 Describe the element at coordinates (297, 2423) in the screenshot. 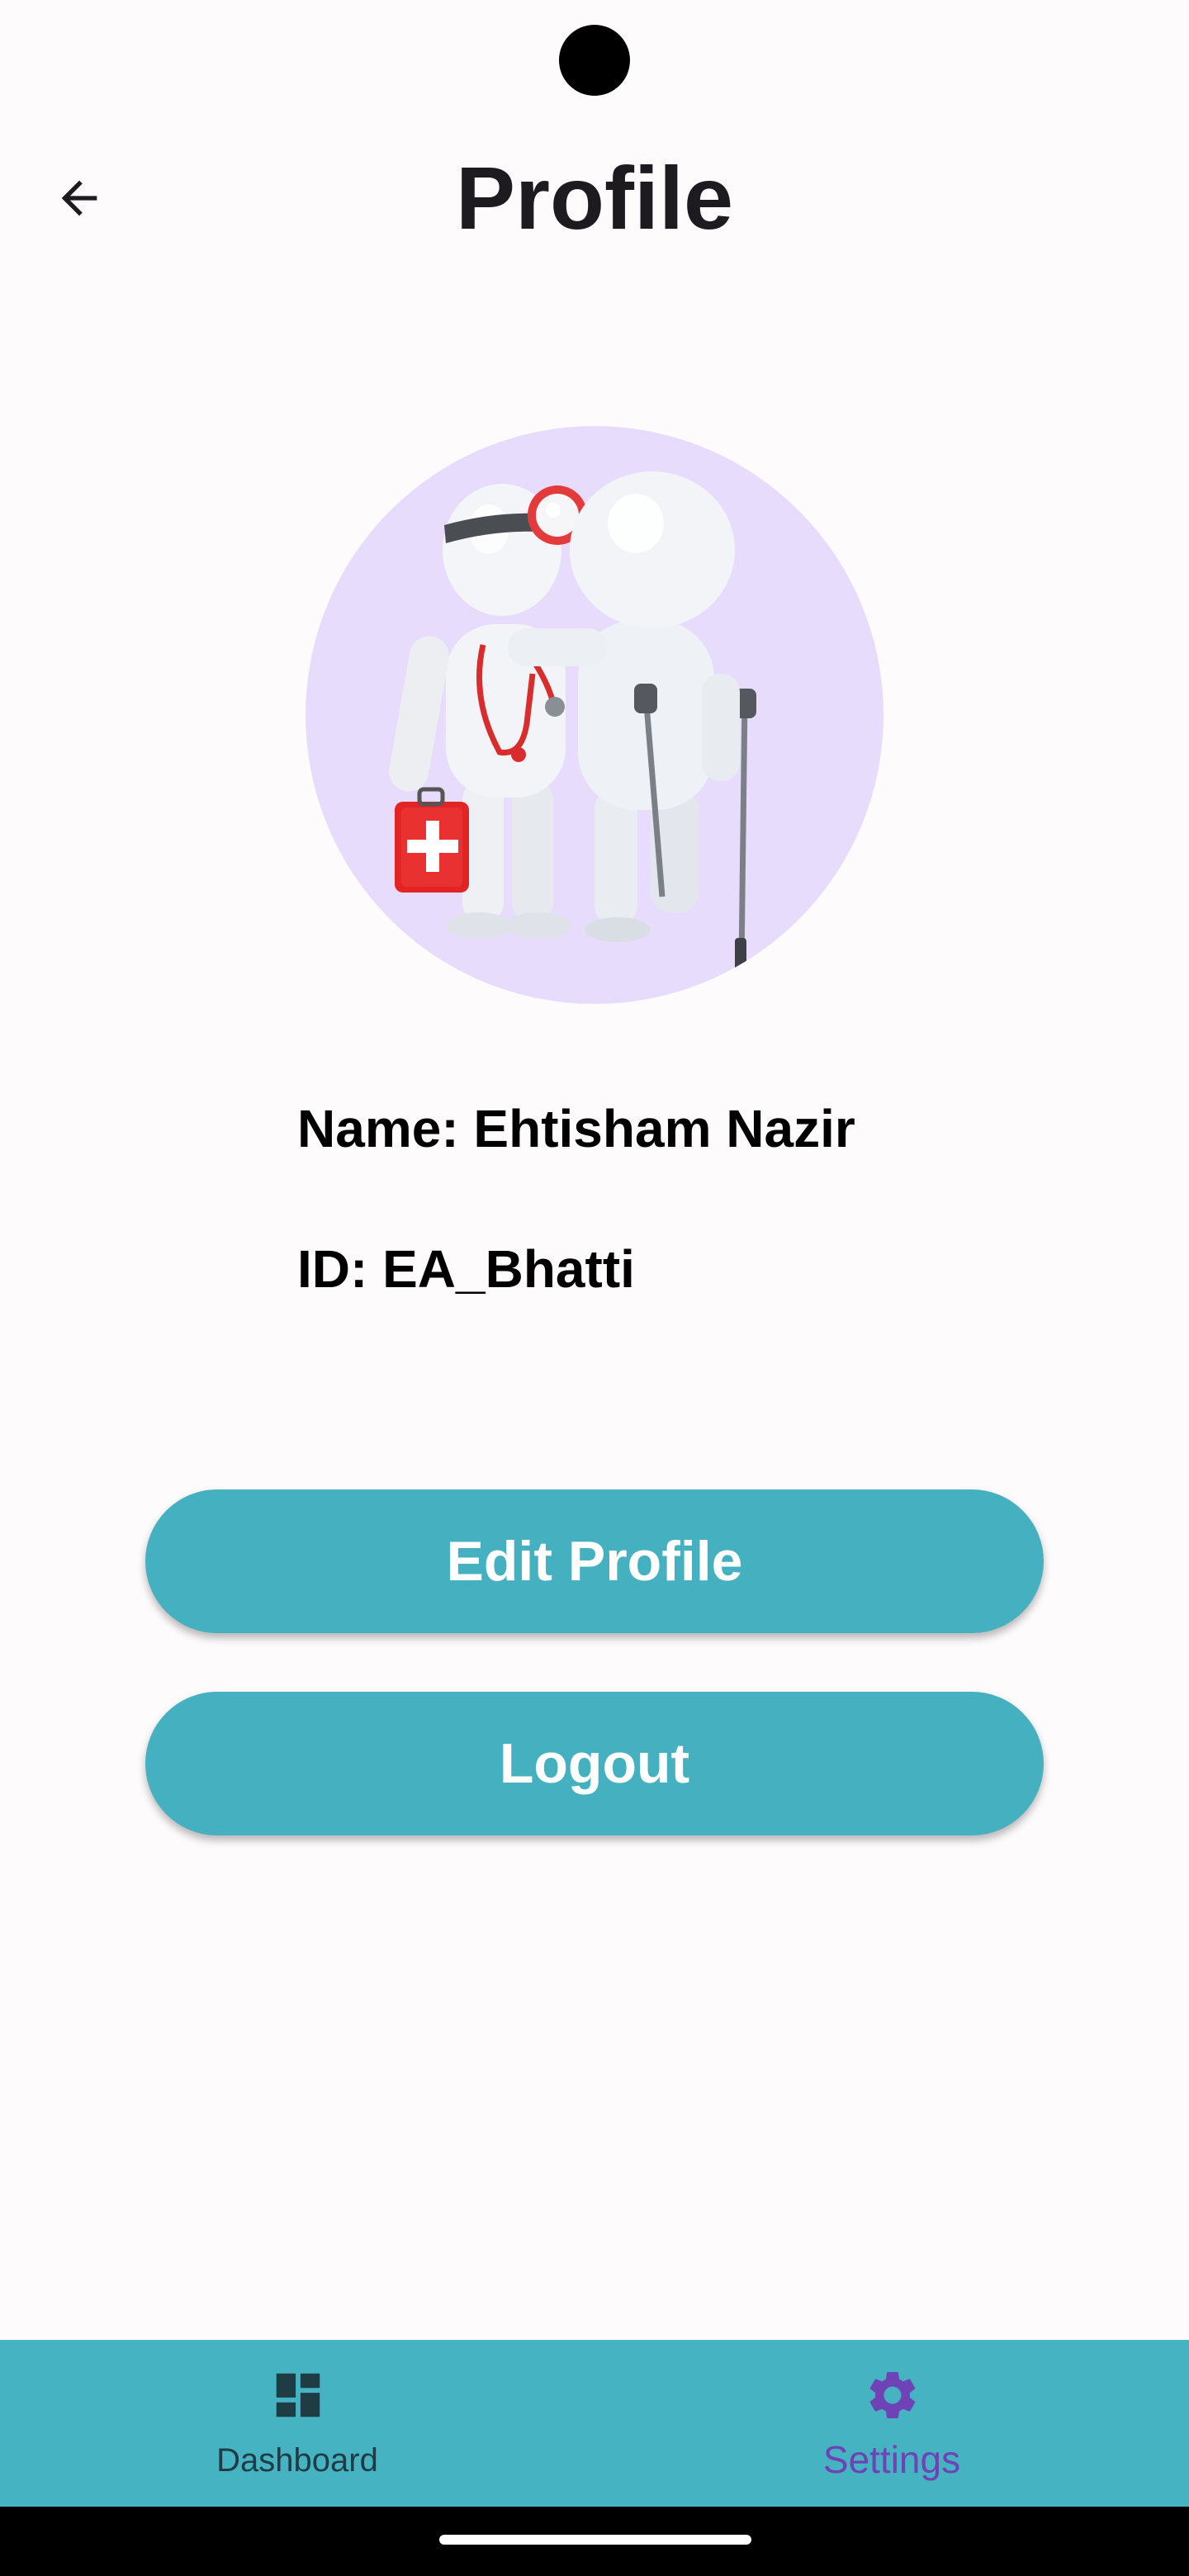

I see `nav-item-dashboard: Dashboard` at that location.